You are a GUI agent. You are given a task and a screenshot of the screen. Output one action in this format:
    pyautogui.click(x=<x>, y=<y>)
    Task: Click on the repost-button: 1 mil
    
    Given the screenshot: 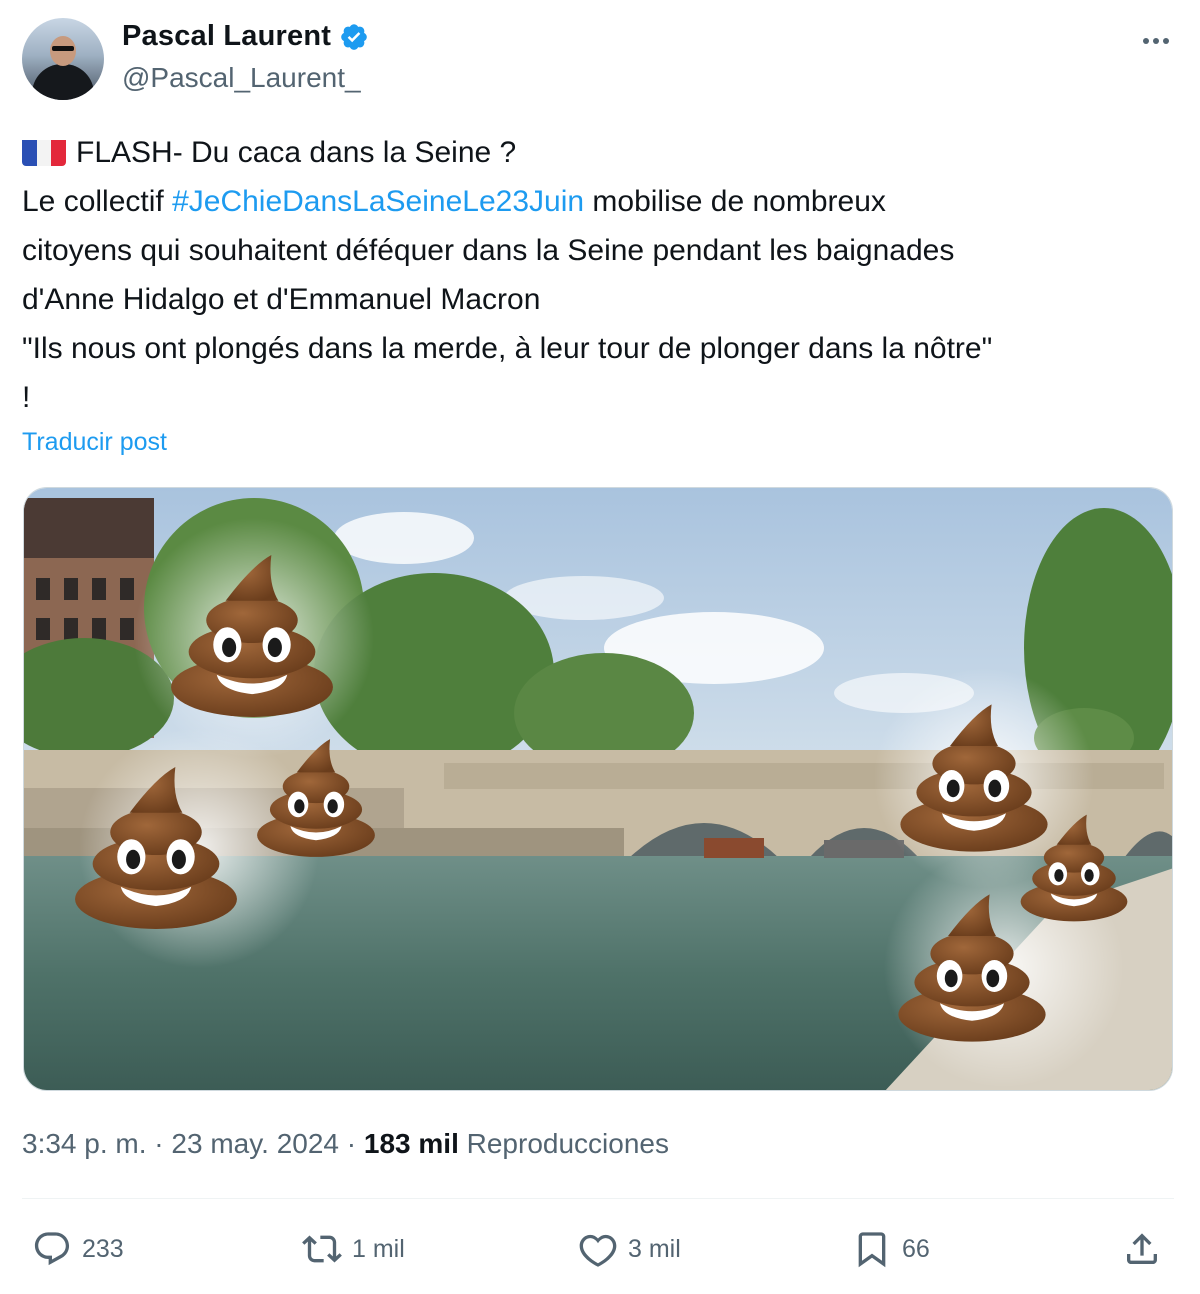 What is the action you would take?
    pyautogui.click(x=353, y=1249)
    